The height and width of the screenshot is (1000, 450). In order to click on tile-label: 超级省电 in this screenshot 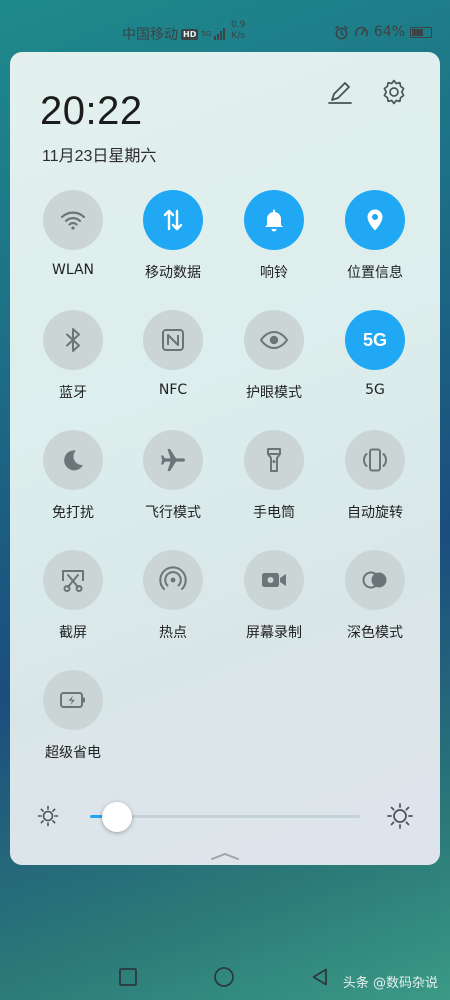, I will do `click(73, 753)`.